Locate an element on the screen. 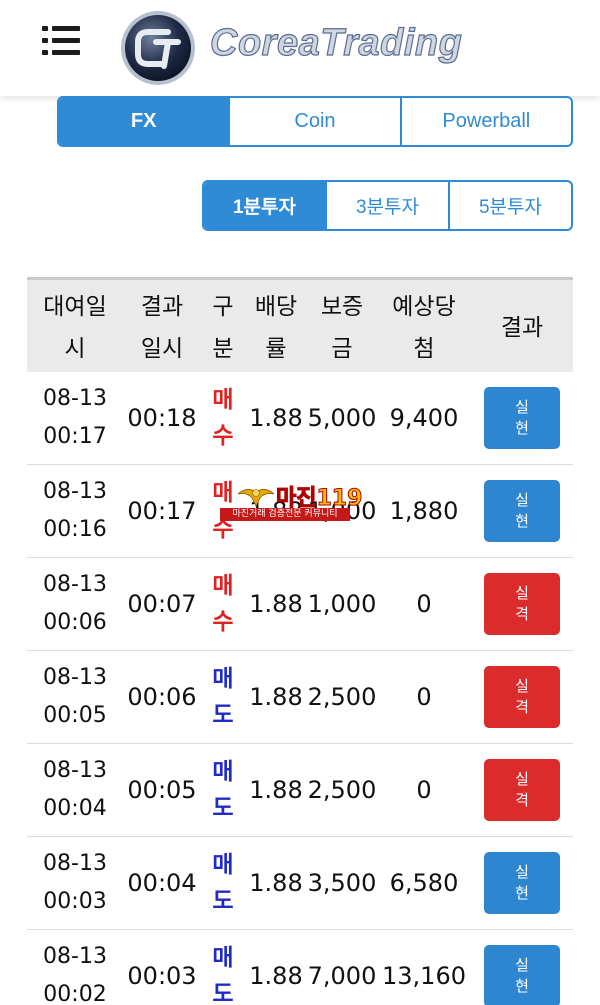 The image size is (600, 1005). table-header: 대여일 시 결과 일시 구분 배당 률 보증 금 예상당 첨 결과 is located at coordinates (300, 324).